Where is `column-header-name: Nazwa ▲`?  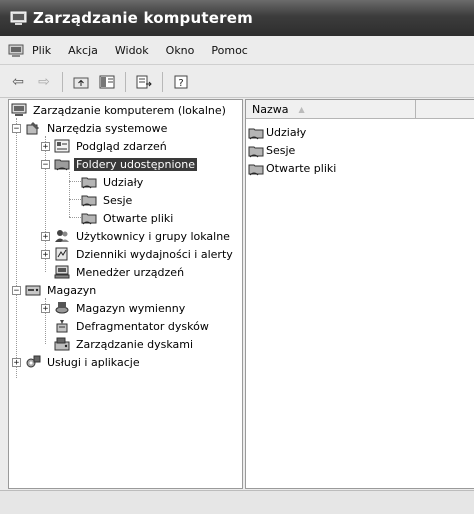 column-header-name: Nazwa ▲ is located at coordinates (331, 109).